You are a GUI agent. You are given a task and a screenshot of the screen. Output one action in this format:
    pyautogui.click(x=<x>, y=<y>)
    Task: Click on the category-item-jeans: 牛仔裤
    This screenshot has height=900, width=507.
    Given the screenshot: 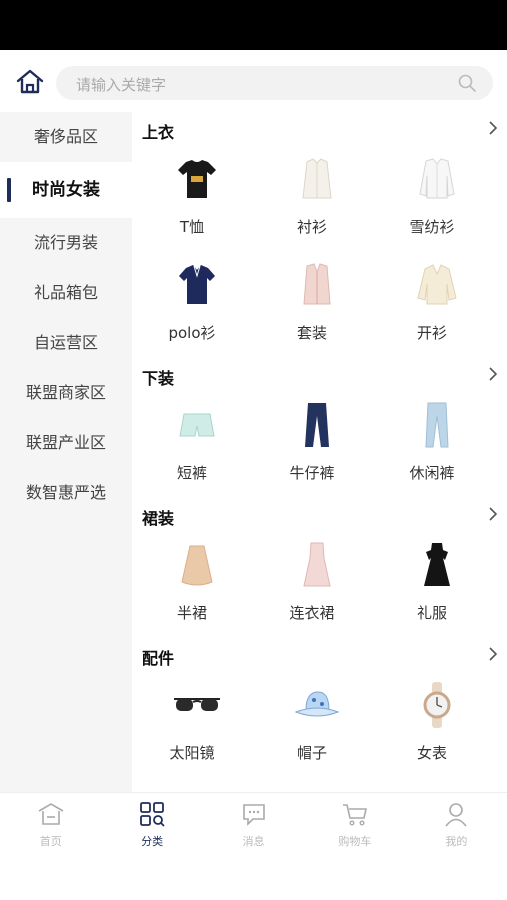 What is the action you would take?
    pyautogui.click(x=312, y=445)
    